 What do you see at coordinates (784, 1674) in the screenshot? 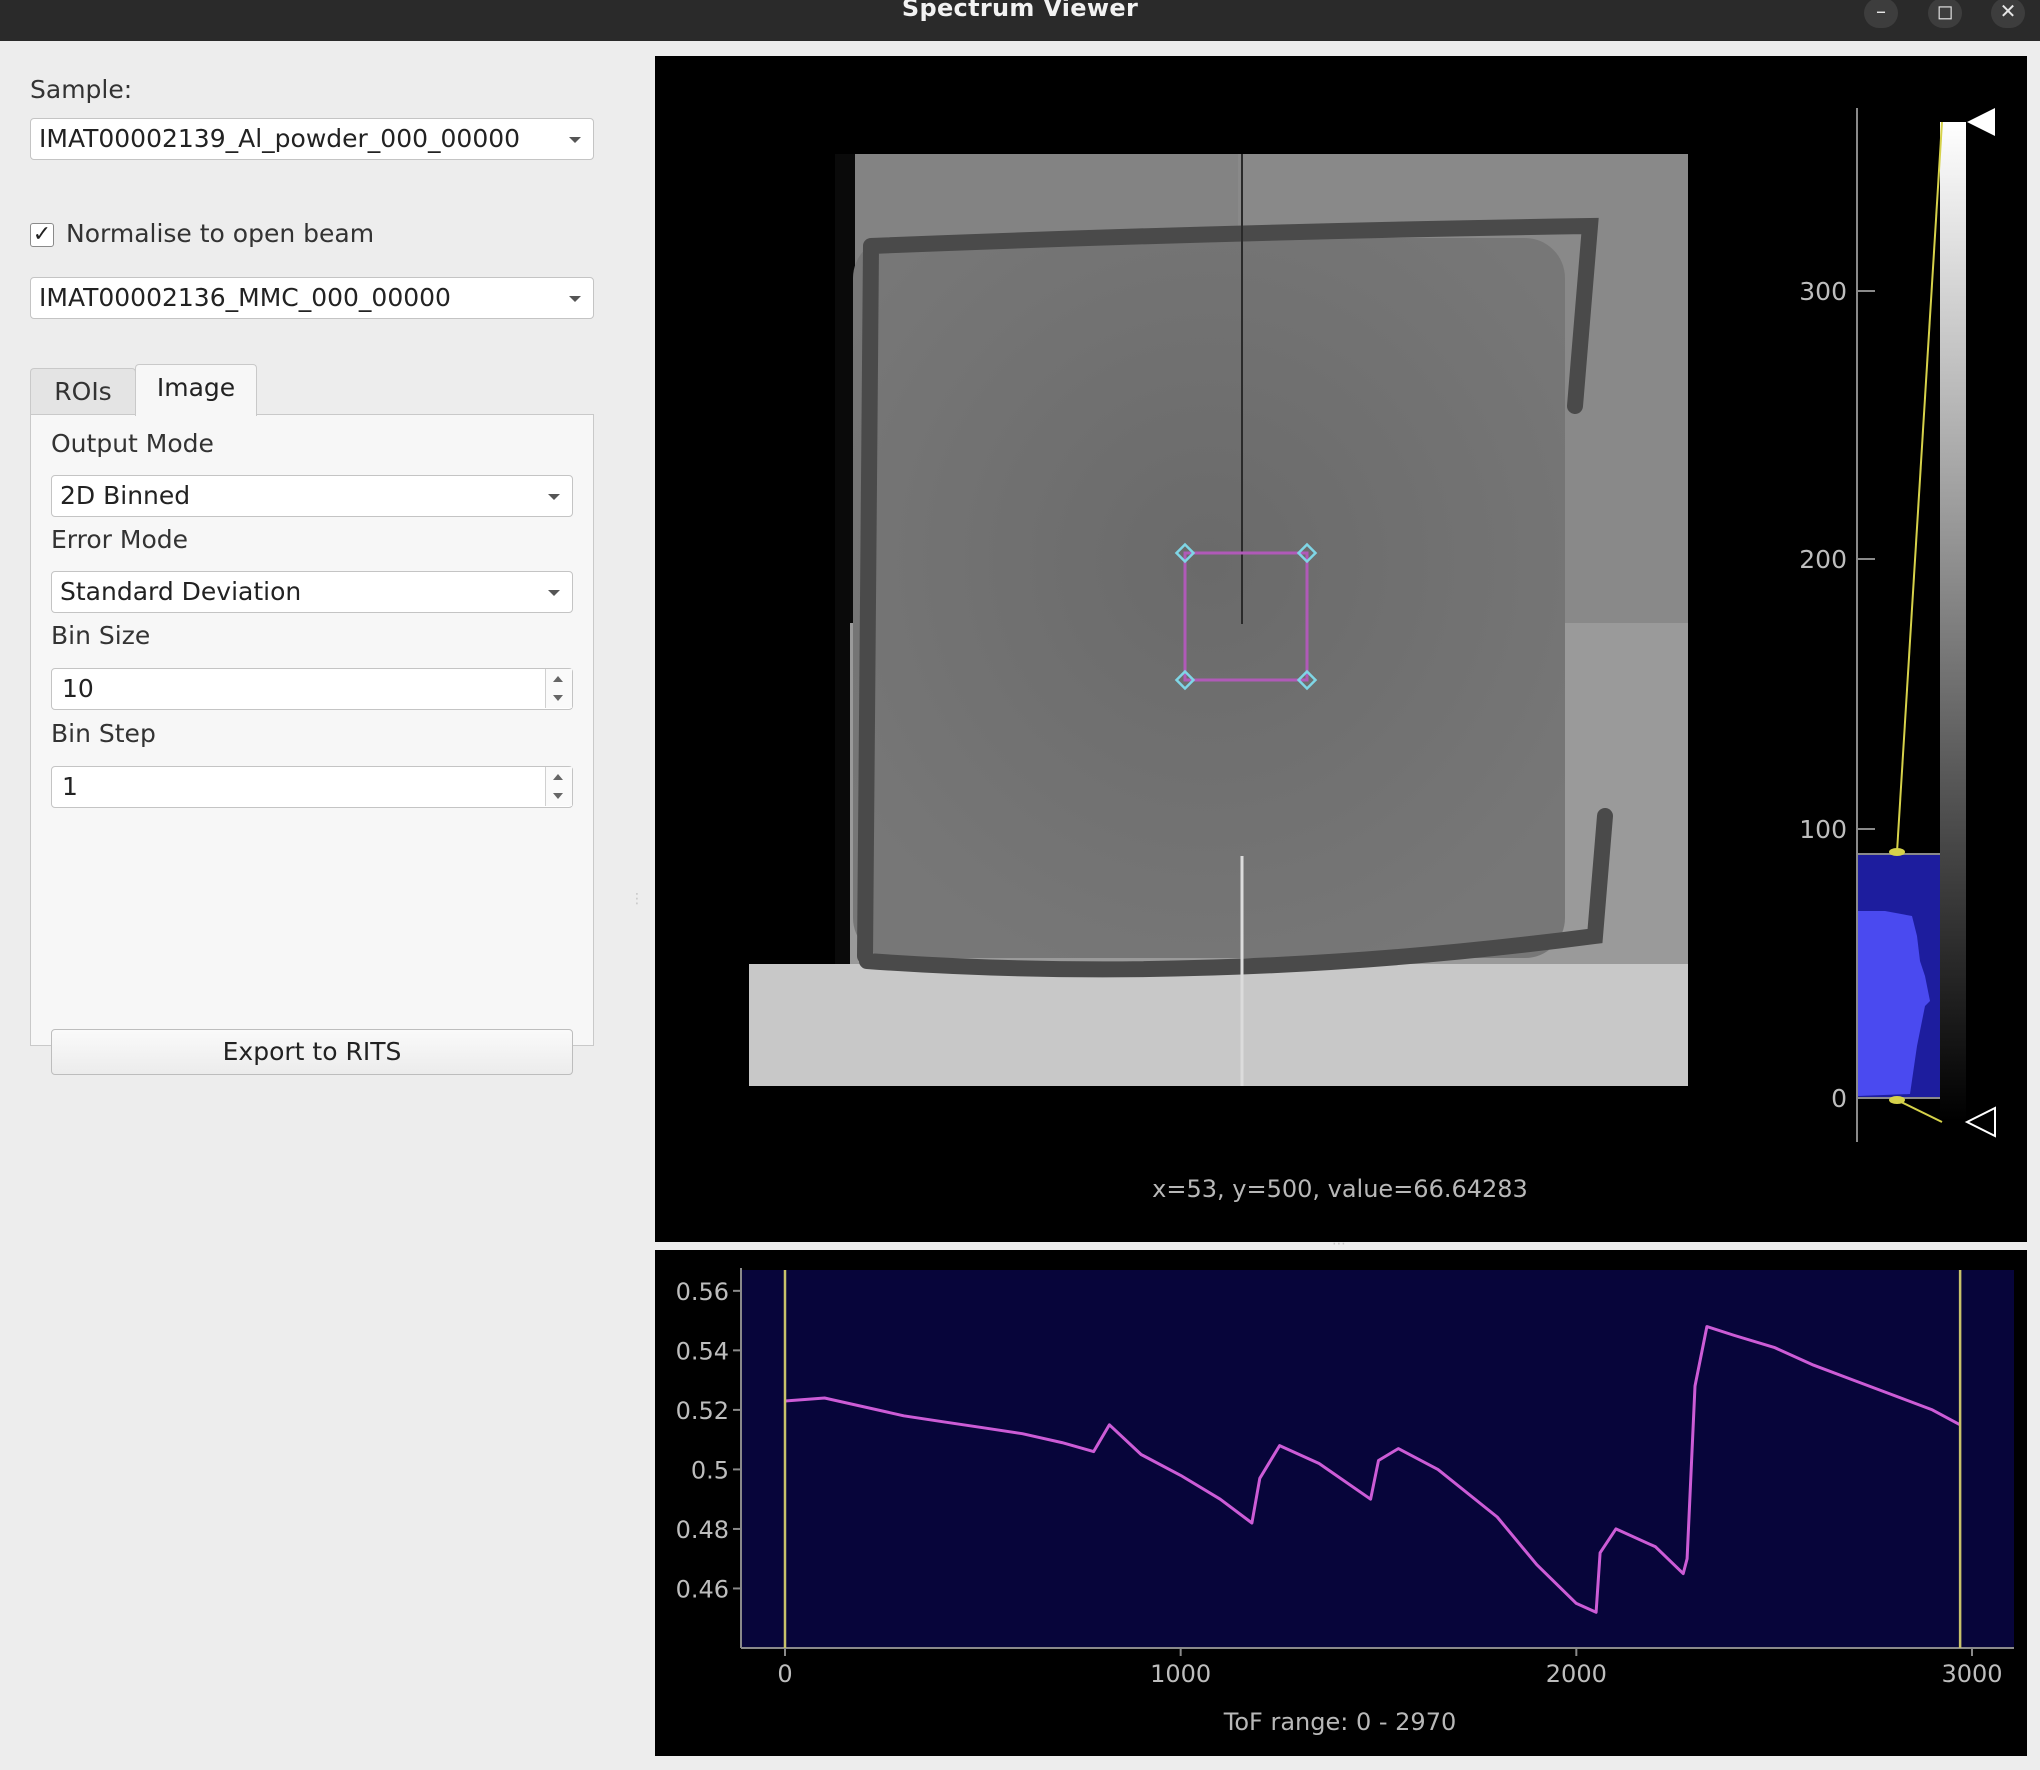
I see `x-tick-label: 0` at bounding box center [784, 1674].